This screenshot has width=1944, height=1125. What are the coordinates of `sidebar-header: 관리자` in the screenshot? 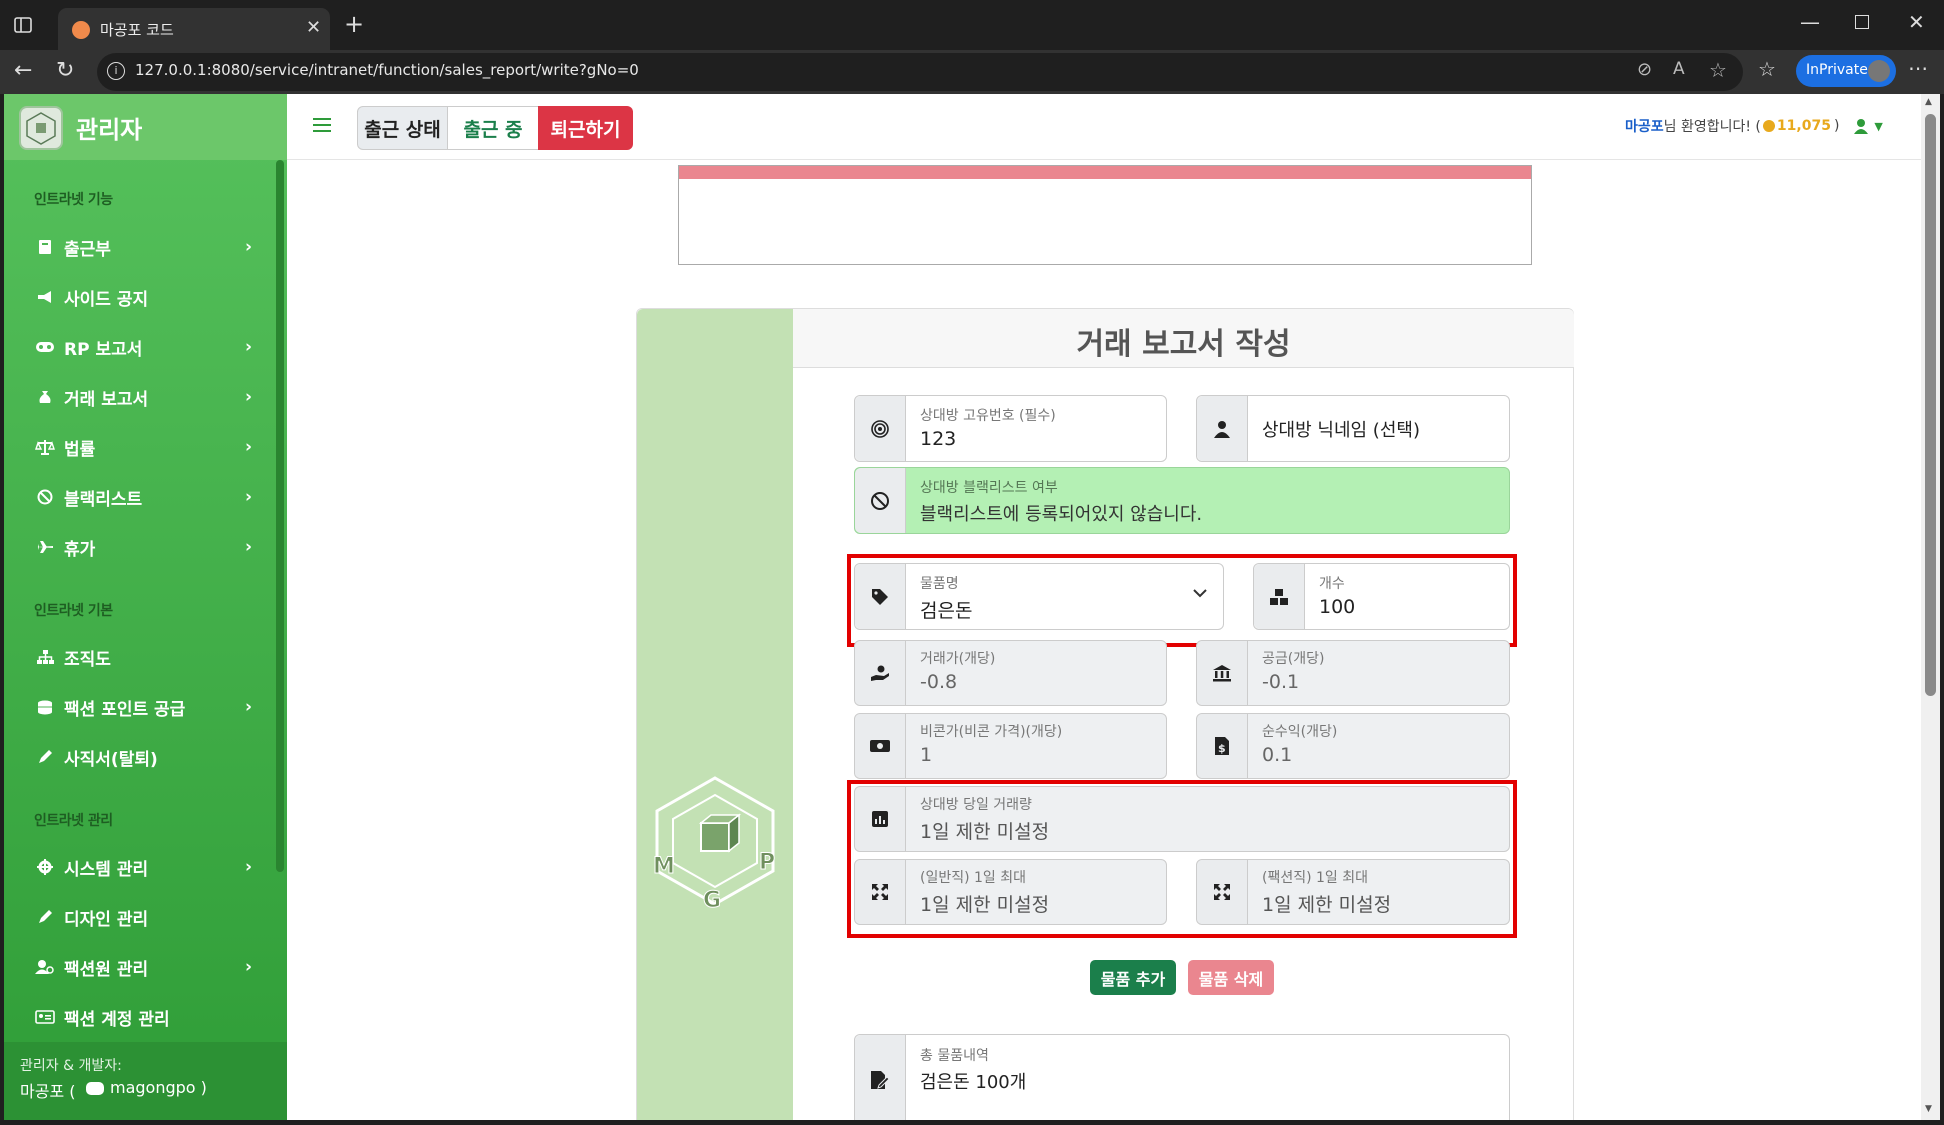 It's located at (145, 127).